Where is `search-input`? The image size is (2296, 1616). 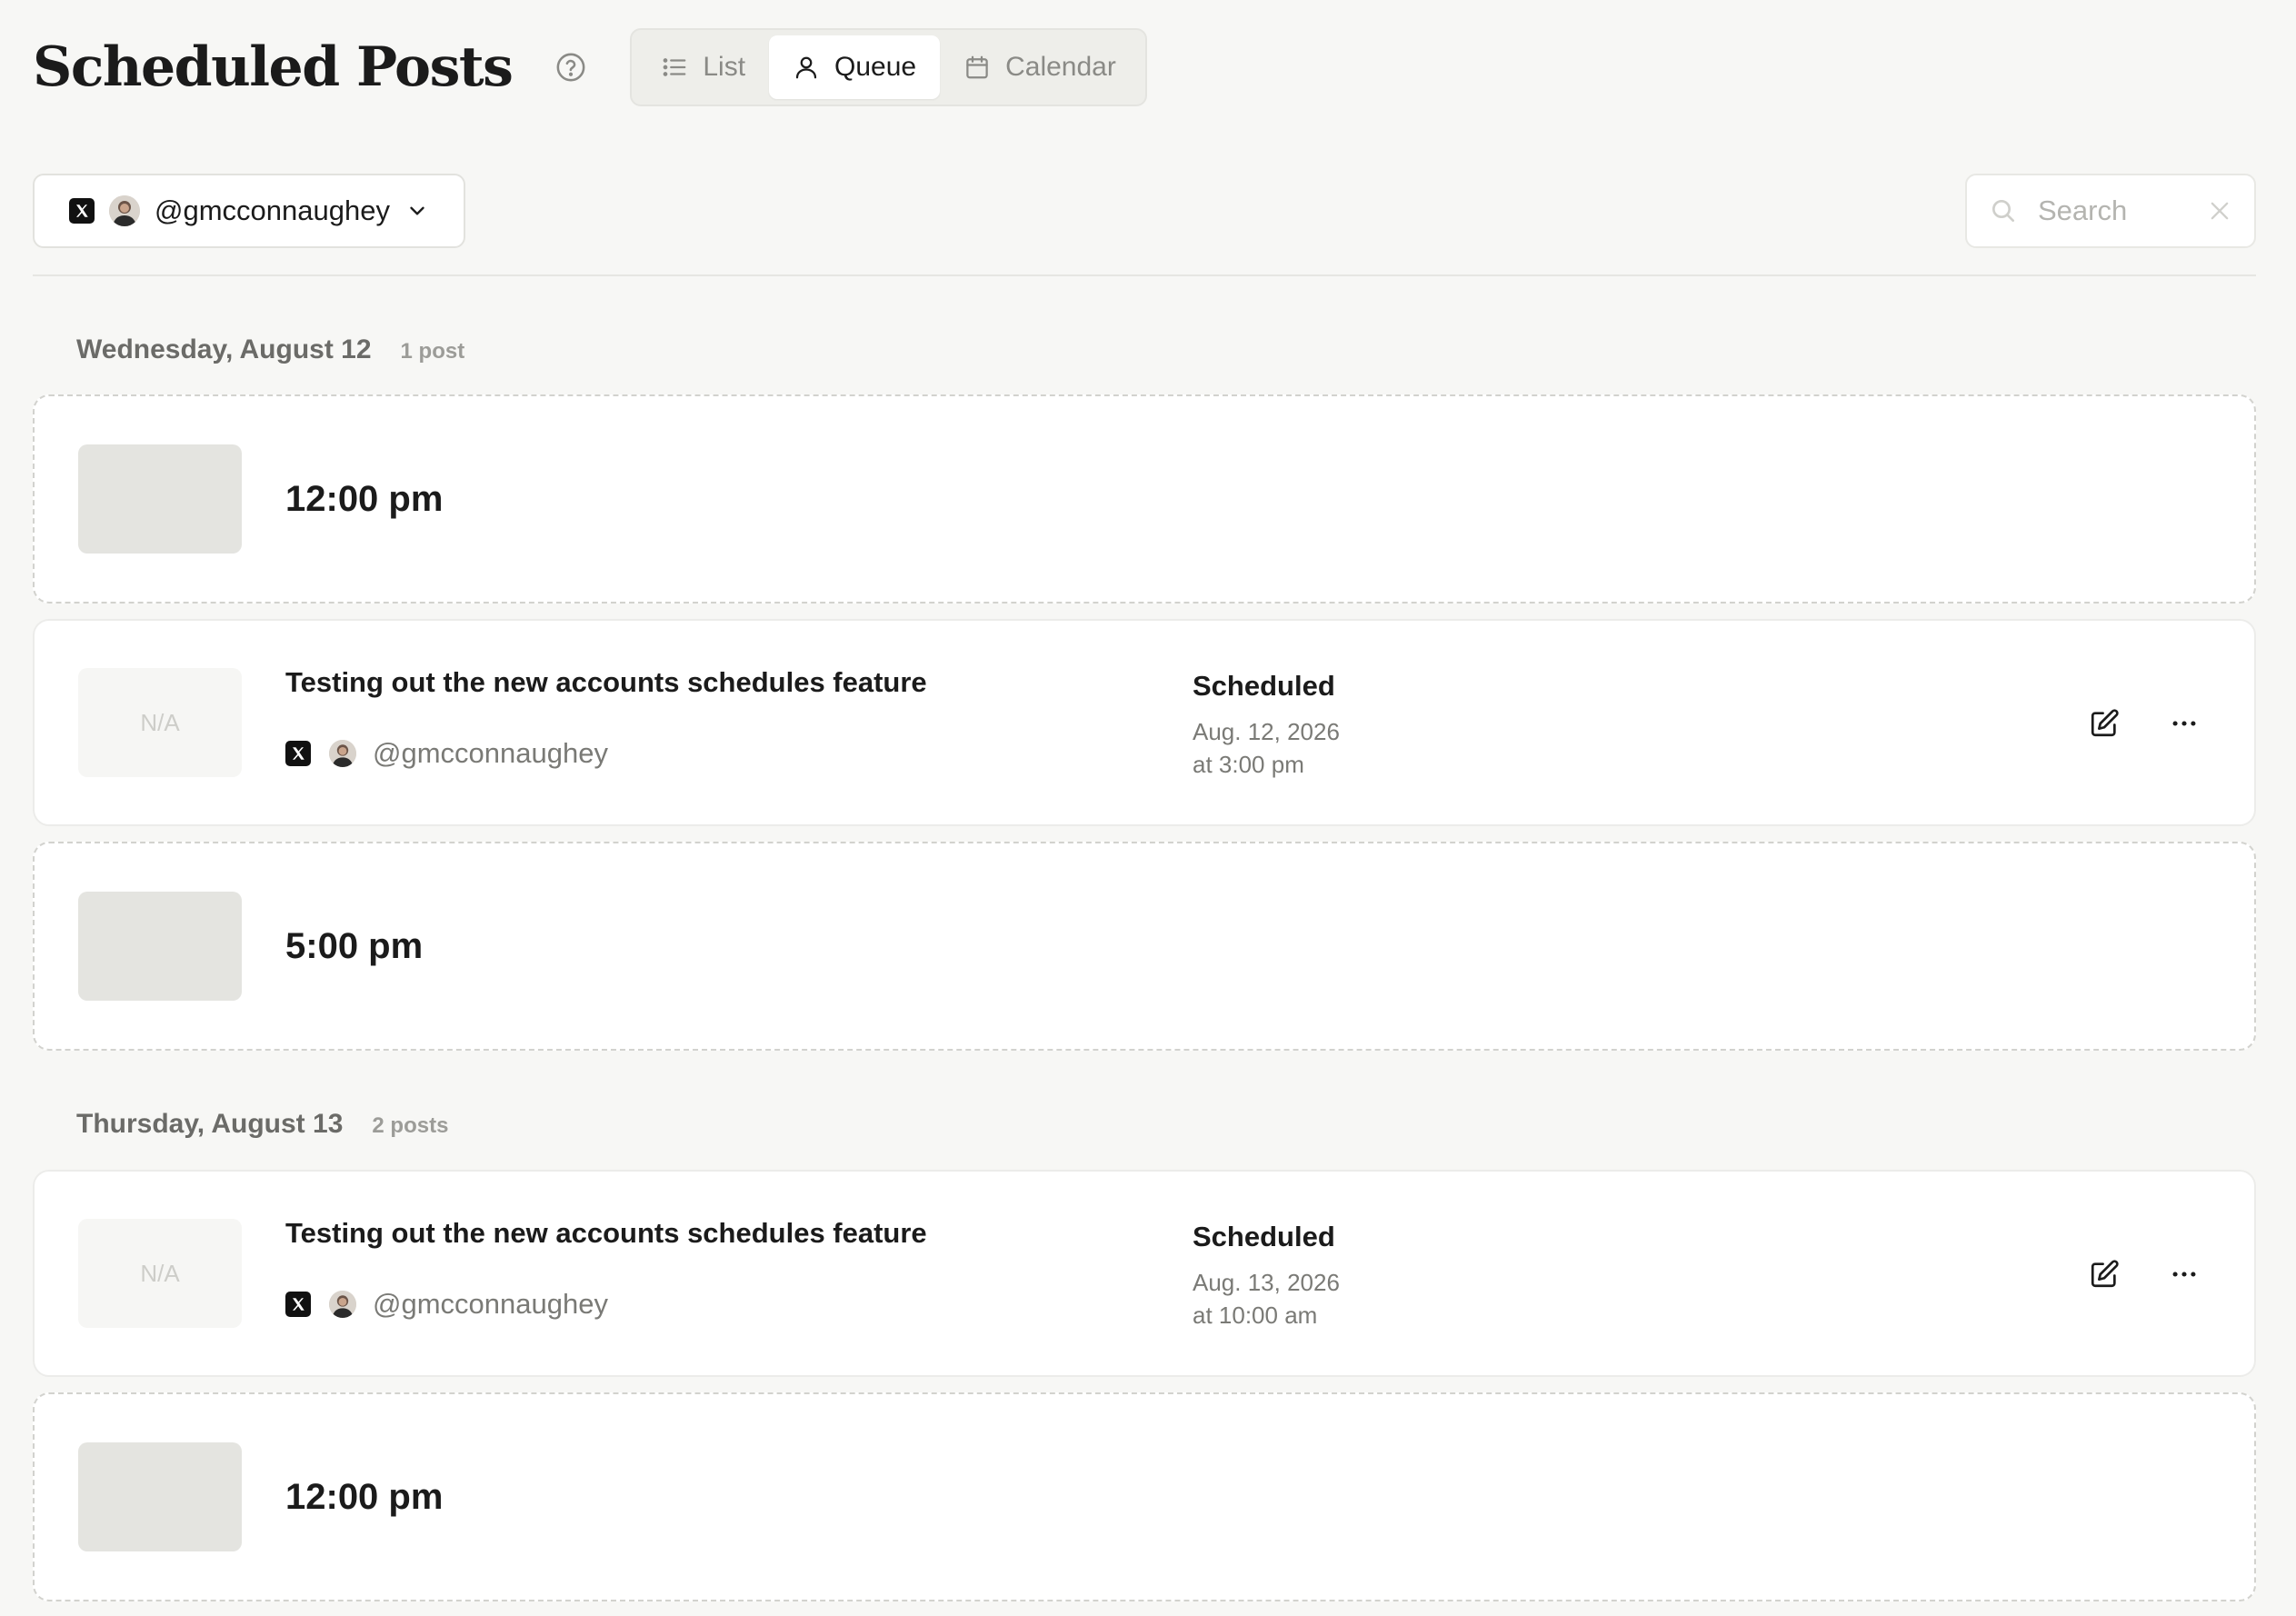 search-input is located at coordinates (2115, 211).